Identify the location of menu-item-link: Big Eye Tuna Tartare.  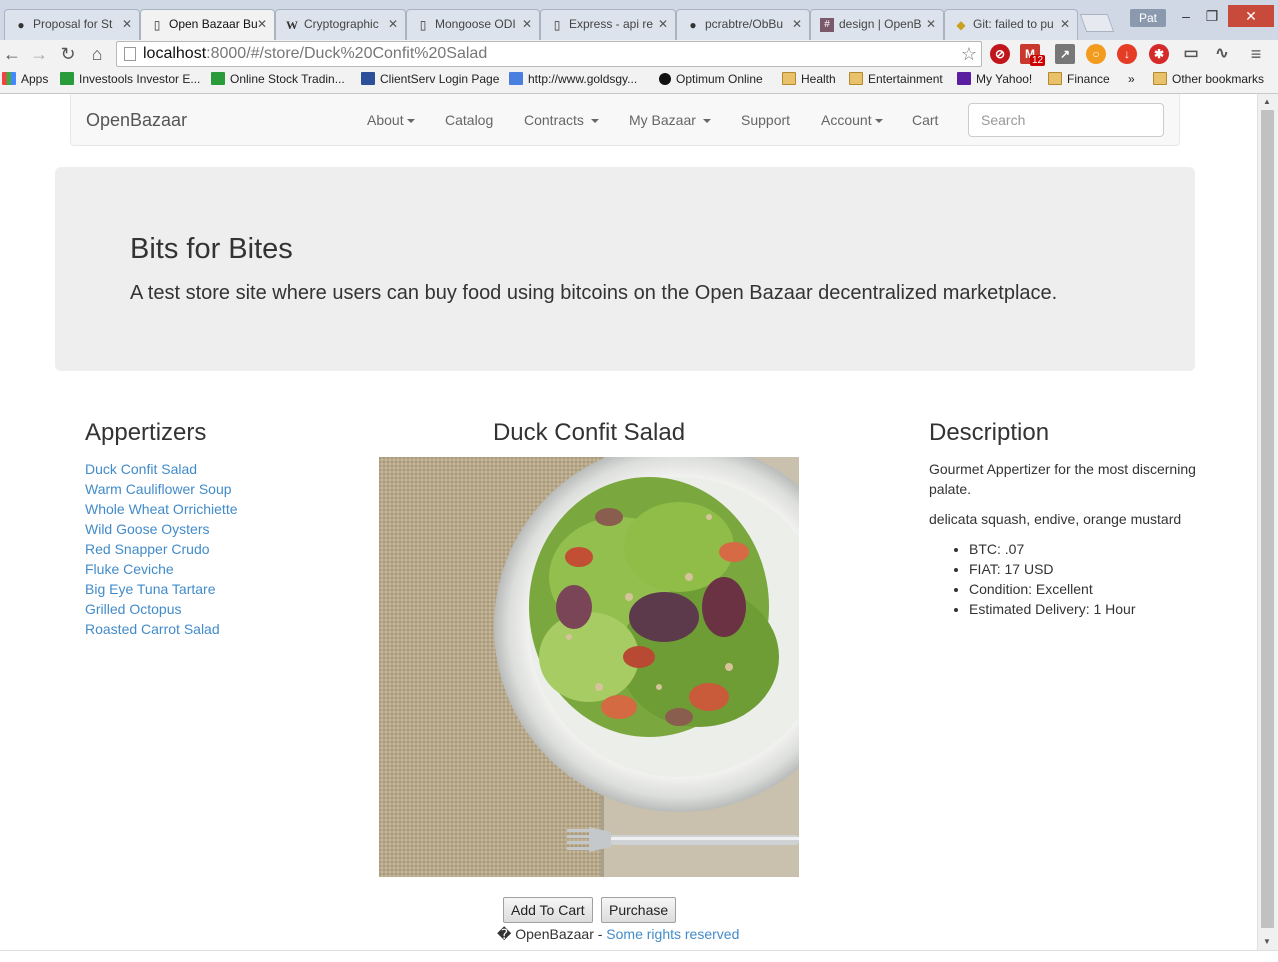
(161, 589).